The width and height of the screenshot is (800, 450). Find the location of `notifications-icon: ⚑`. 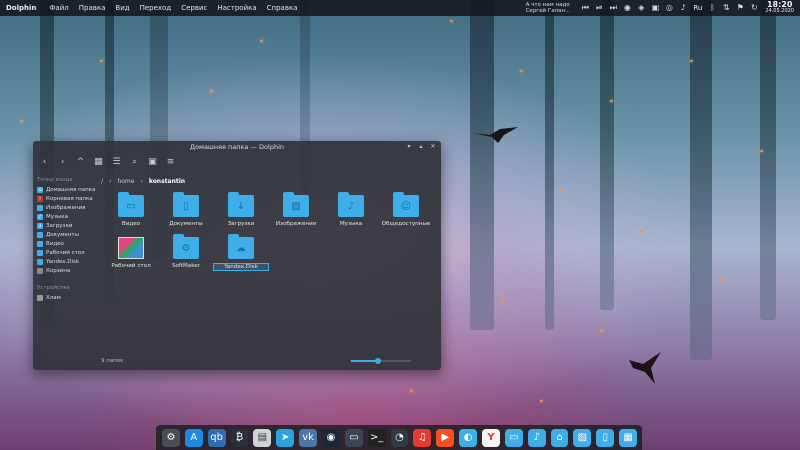

notifications-icon: ⚑ is located at coordinates (740, 8).